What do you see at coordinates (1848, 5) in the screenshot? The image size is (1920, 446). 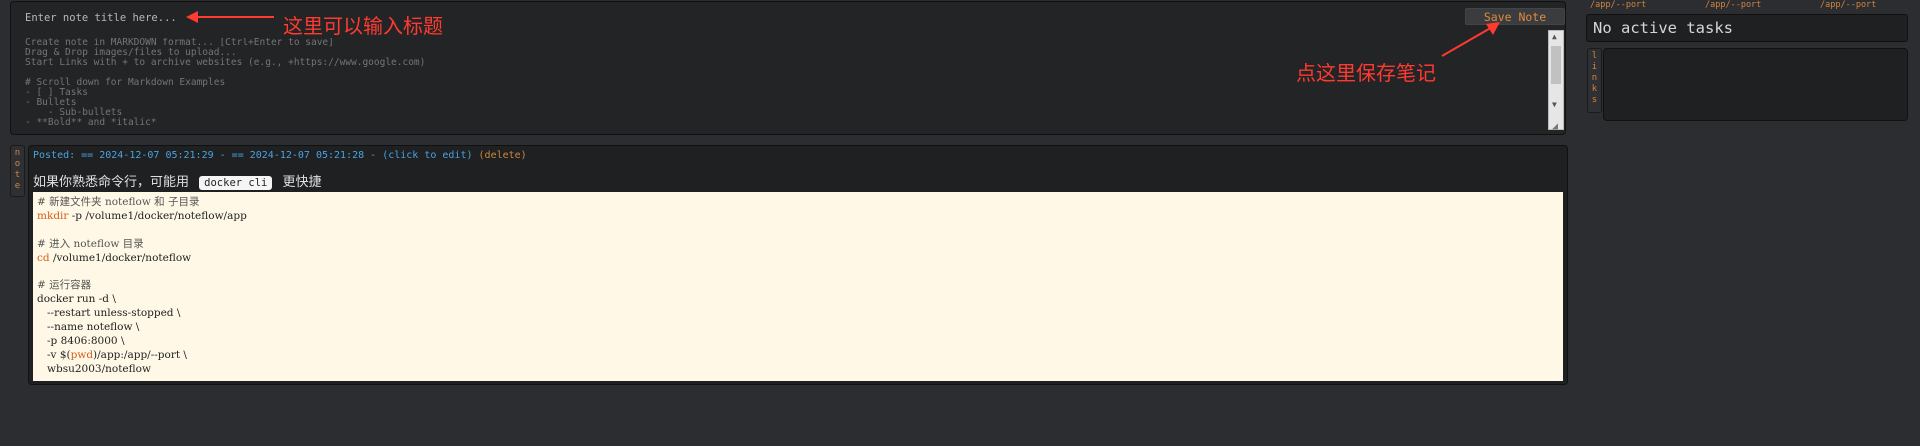 I see `port-link-3: /app/--port` at bounding box center [1848, 5].